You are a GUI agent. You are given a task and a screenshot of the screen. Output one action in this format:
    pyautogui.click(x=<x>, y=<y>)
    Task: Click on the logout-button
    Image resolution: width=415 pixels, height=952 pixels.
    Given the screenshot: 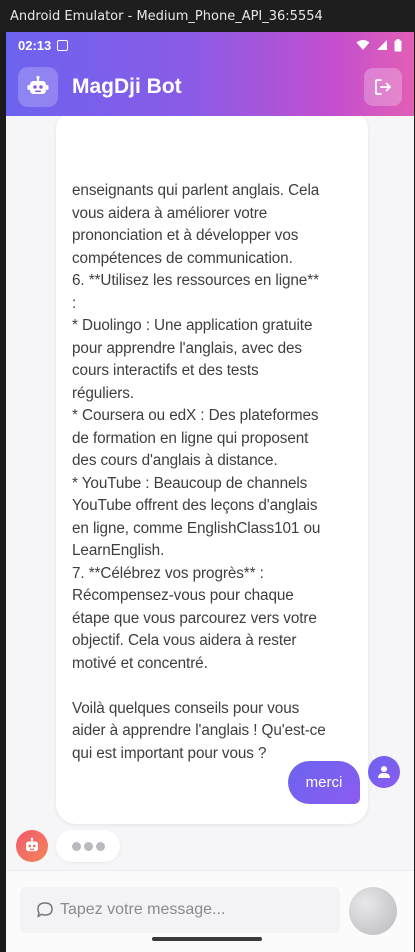 What is the action you would take?
    pyautogui.click(x=383, y=87)
    